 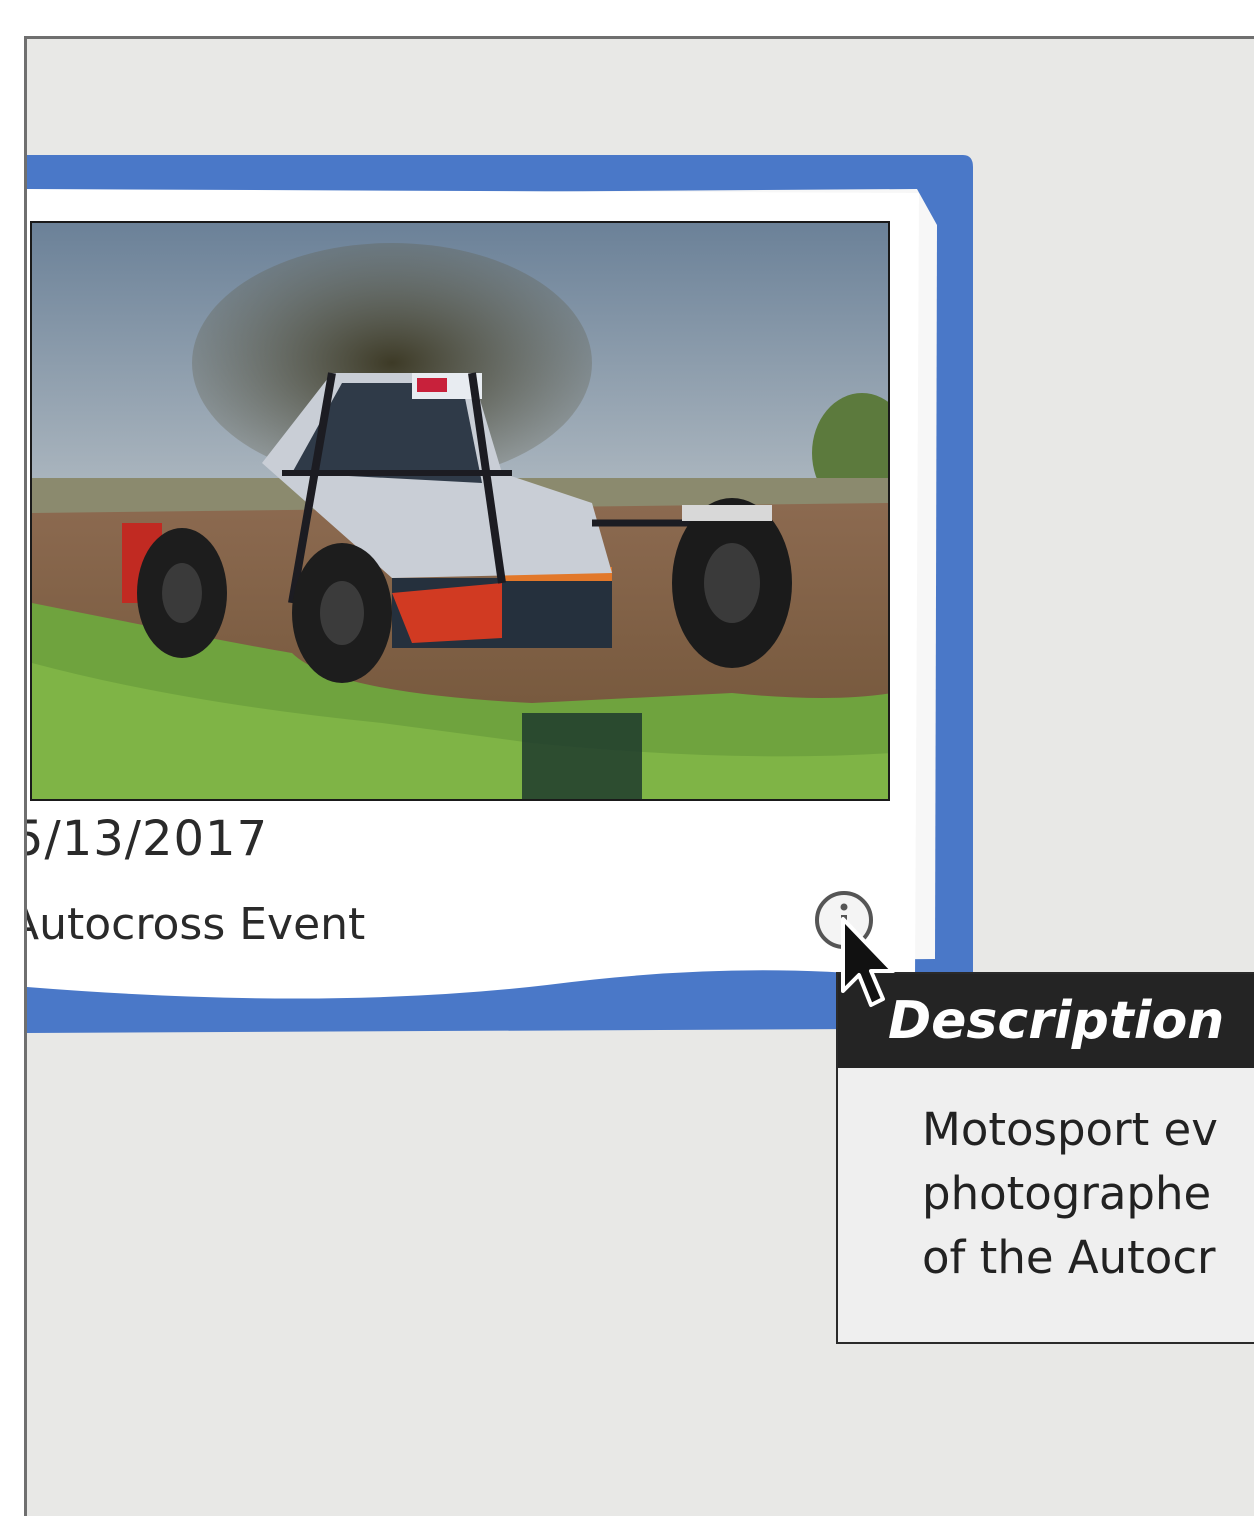 I want to click on tooltip-line: Motosport ev, so click(x=1070, y=1129).